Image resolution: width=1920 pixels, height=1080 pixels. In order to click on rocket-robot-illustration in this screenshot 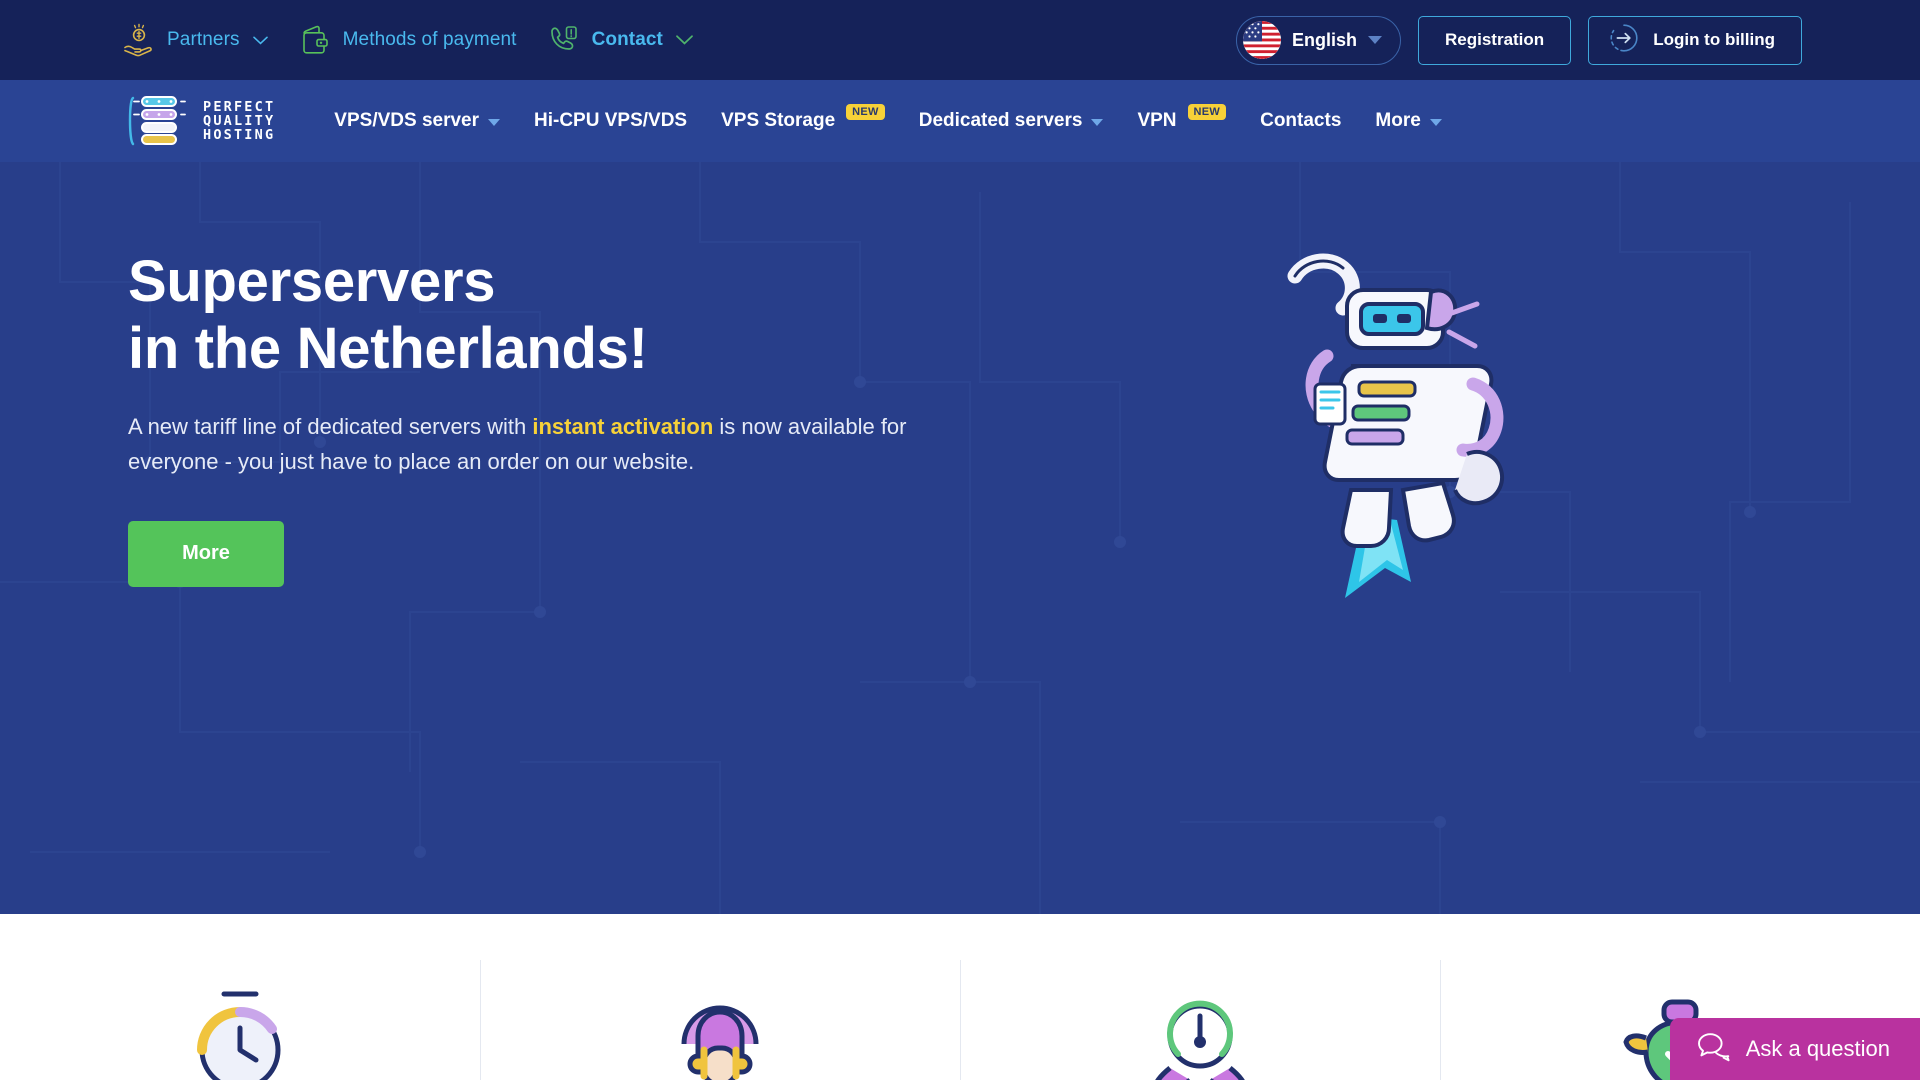, I will do `click(1400, 428)`.